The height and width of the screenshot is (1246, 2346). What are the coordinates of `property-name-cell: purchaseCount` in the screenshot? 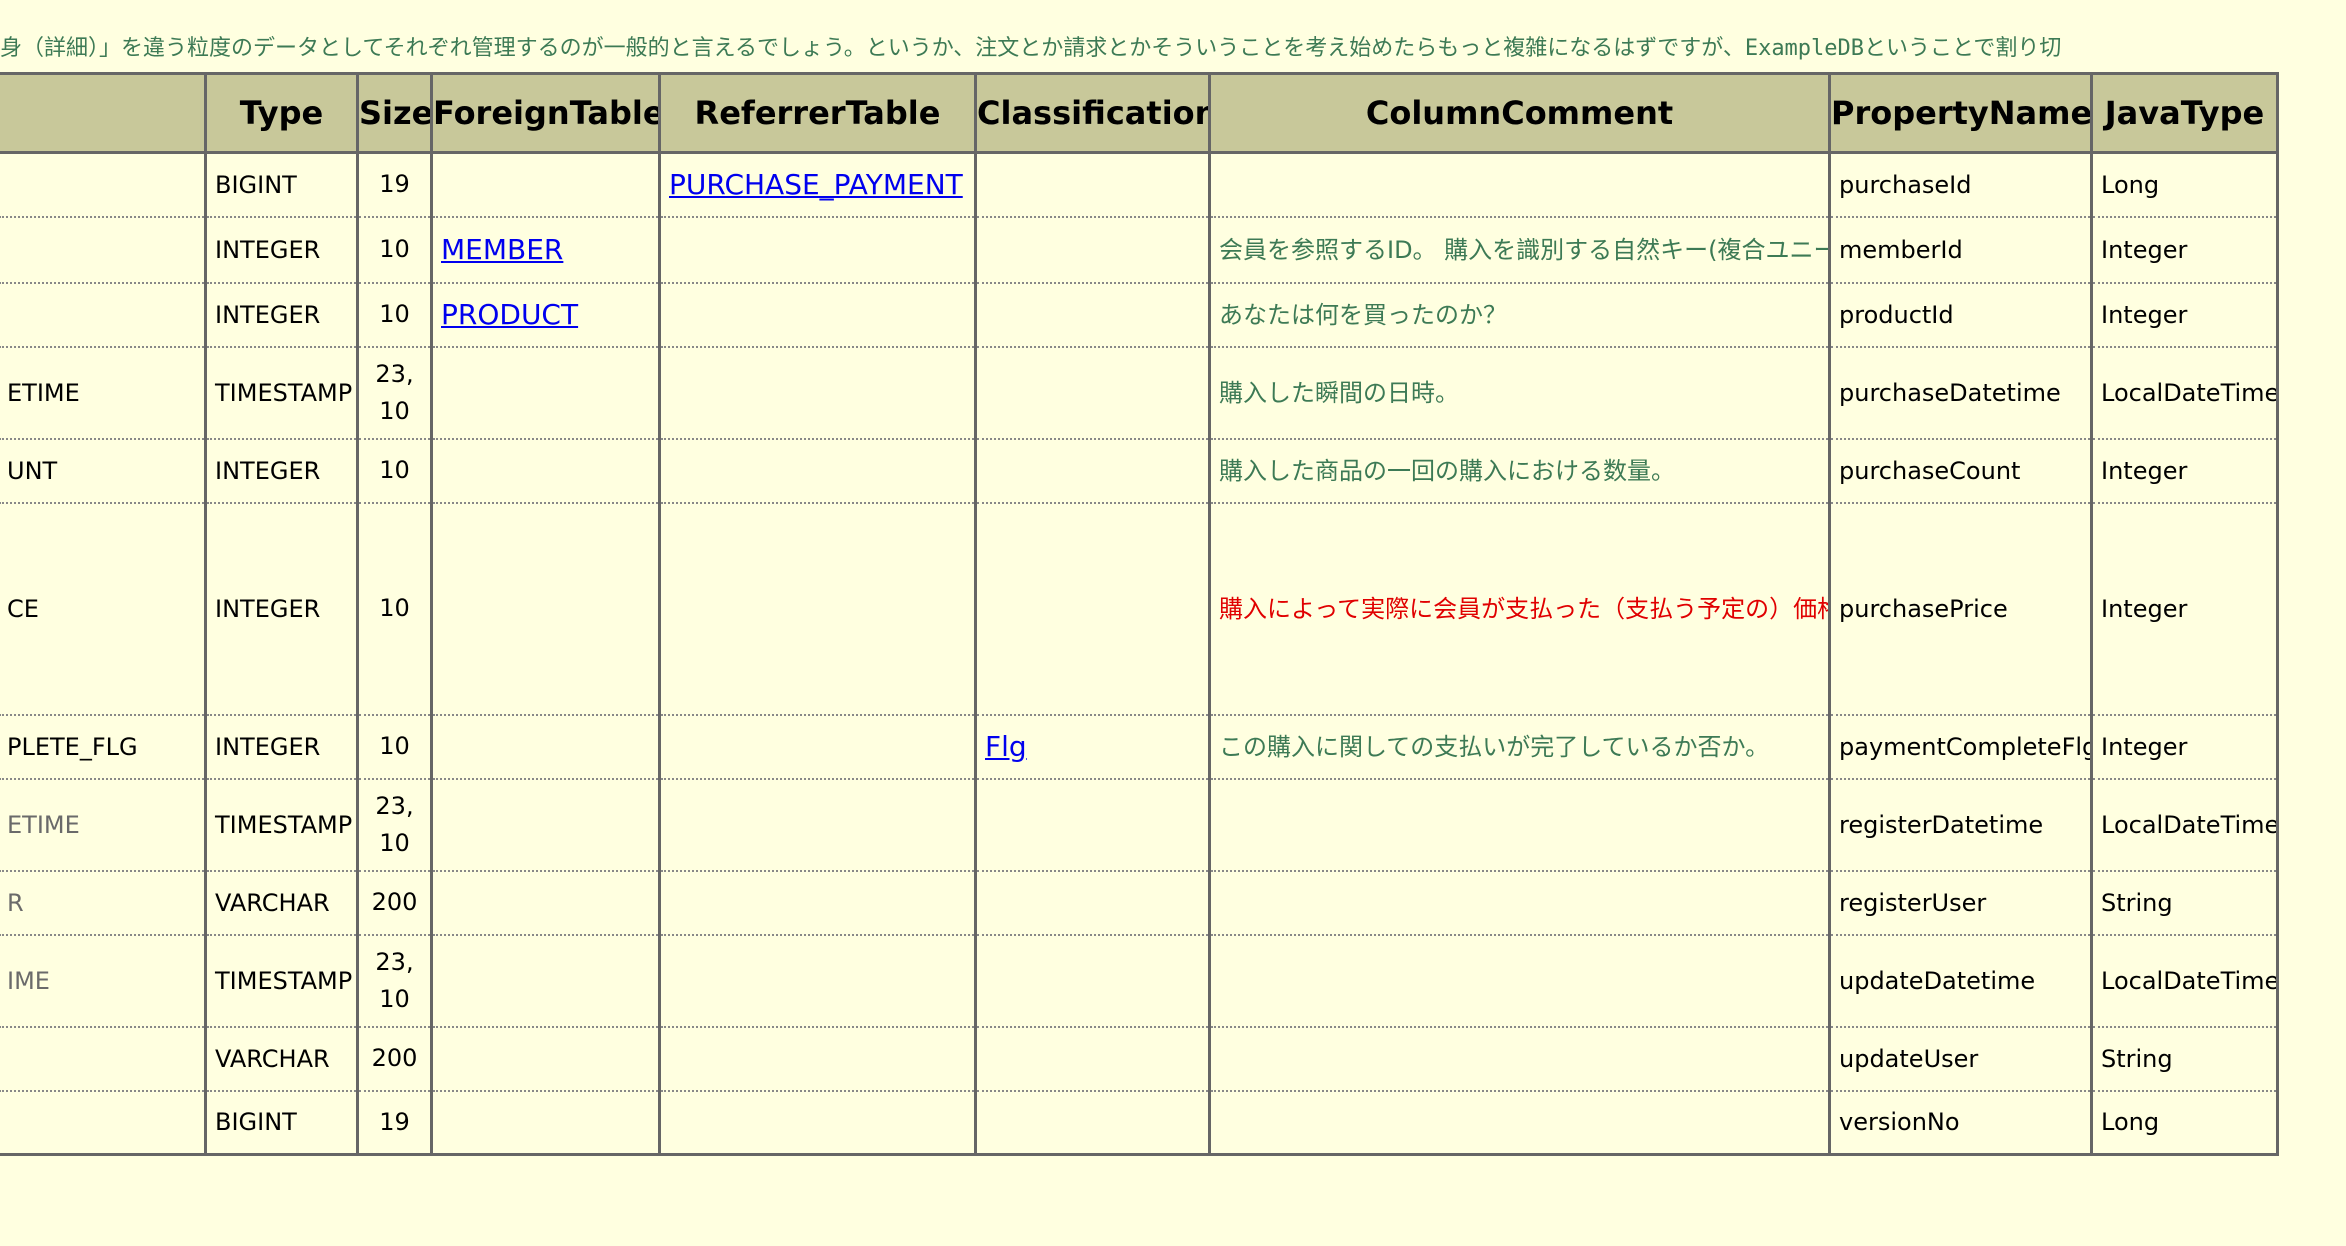 It's located at (1960, 471).